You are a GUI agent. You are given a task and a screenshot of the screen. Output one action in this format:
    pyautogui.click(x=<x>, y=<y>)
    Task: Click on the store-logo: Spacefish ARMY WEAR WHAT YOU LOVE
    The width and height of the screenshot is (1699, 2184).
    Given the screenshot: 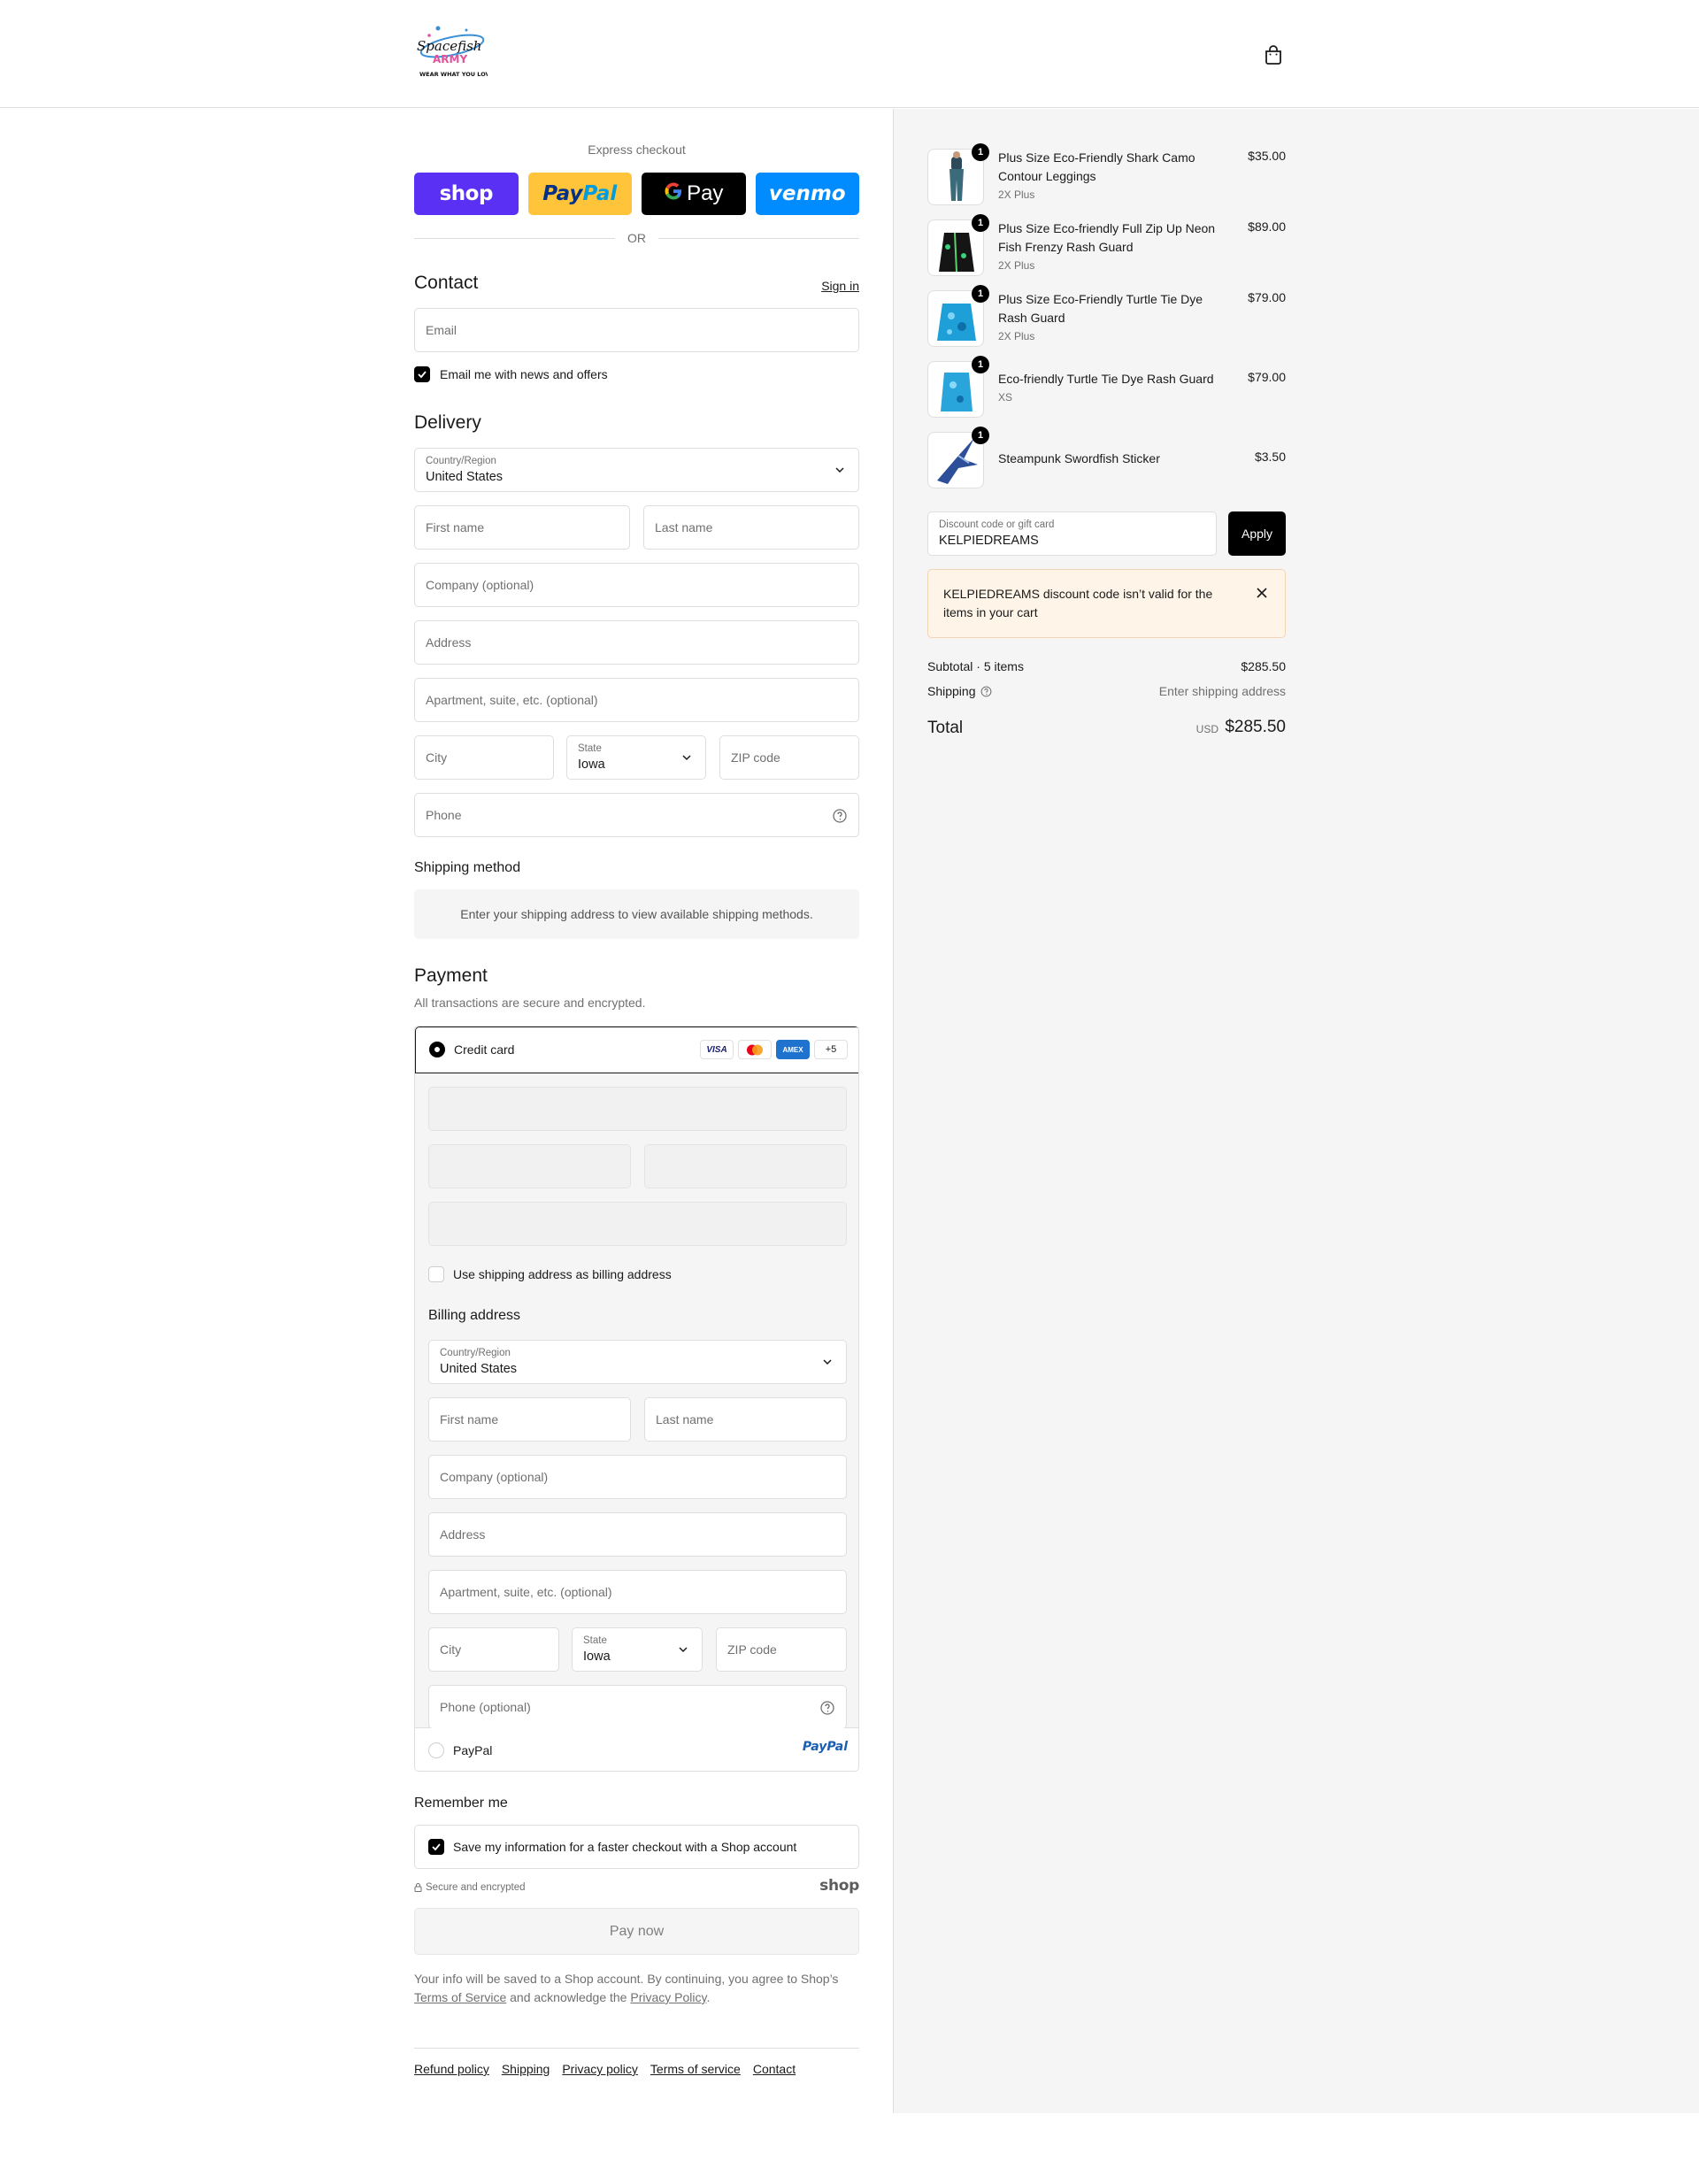 What is the action you would take?
    pyautogui.click(x=453, y=53)
    